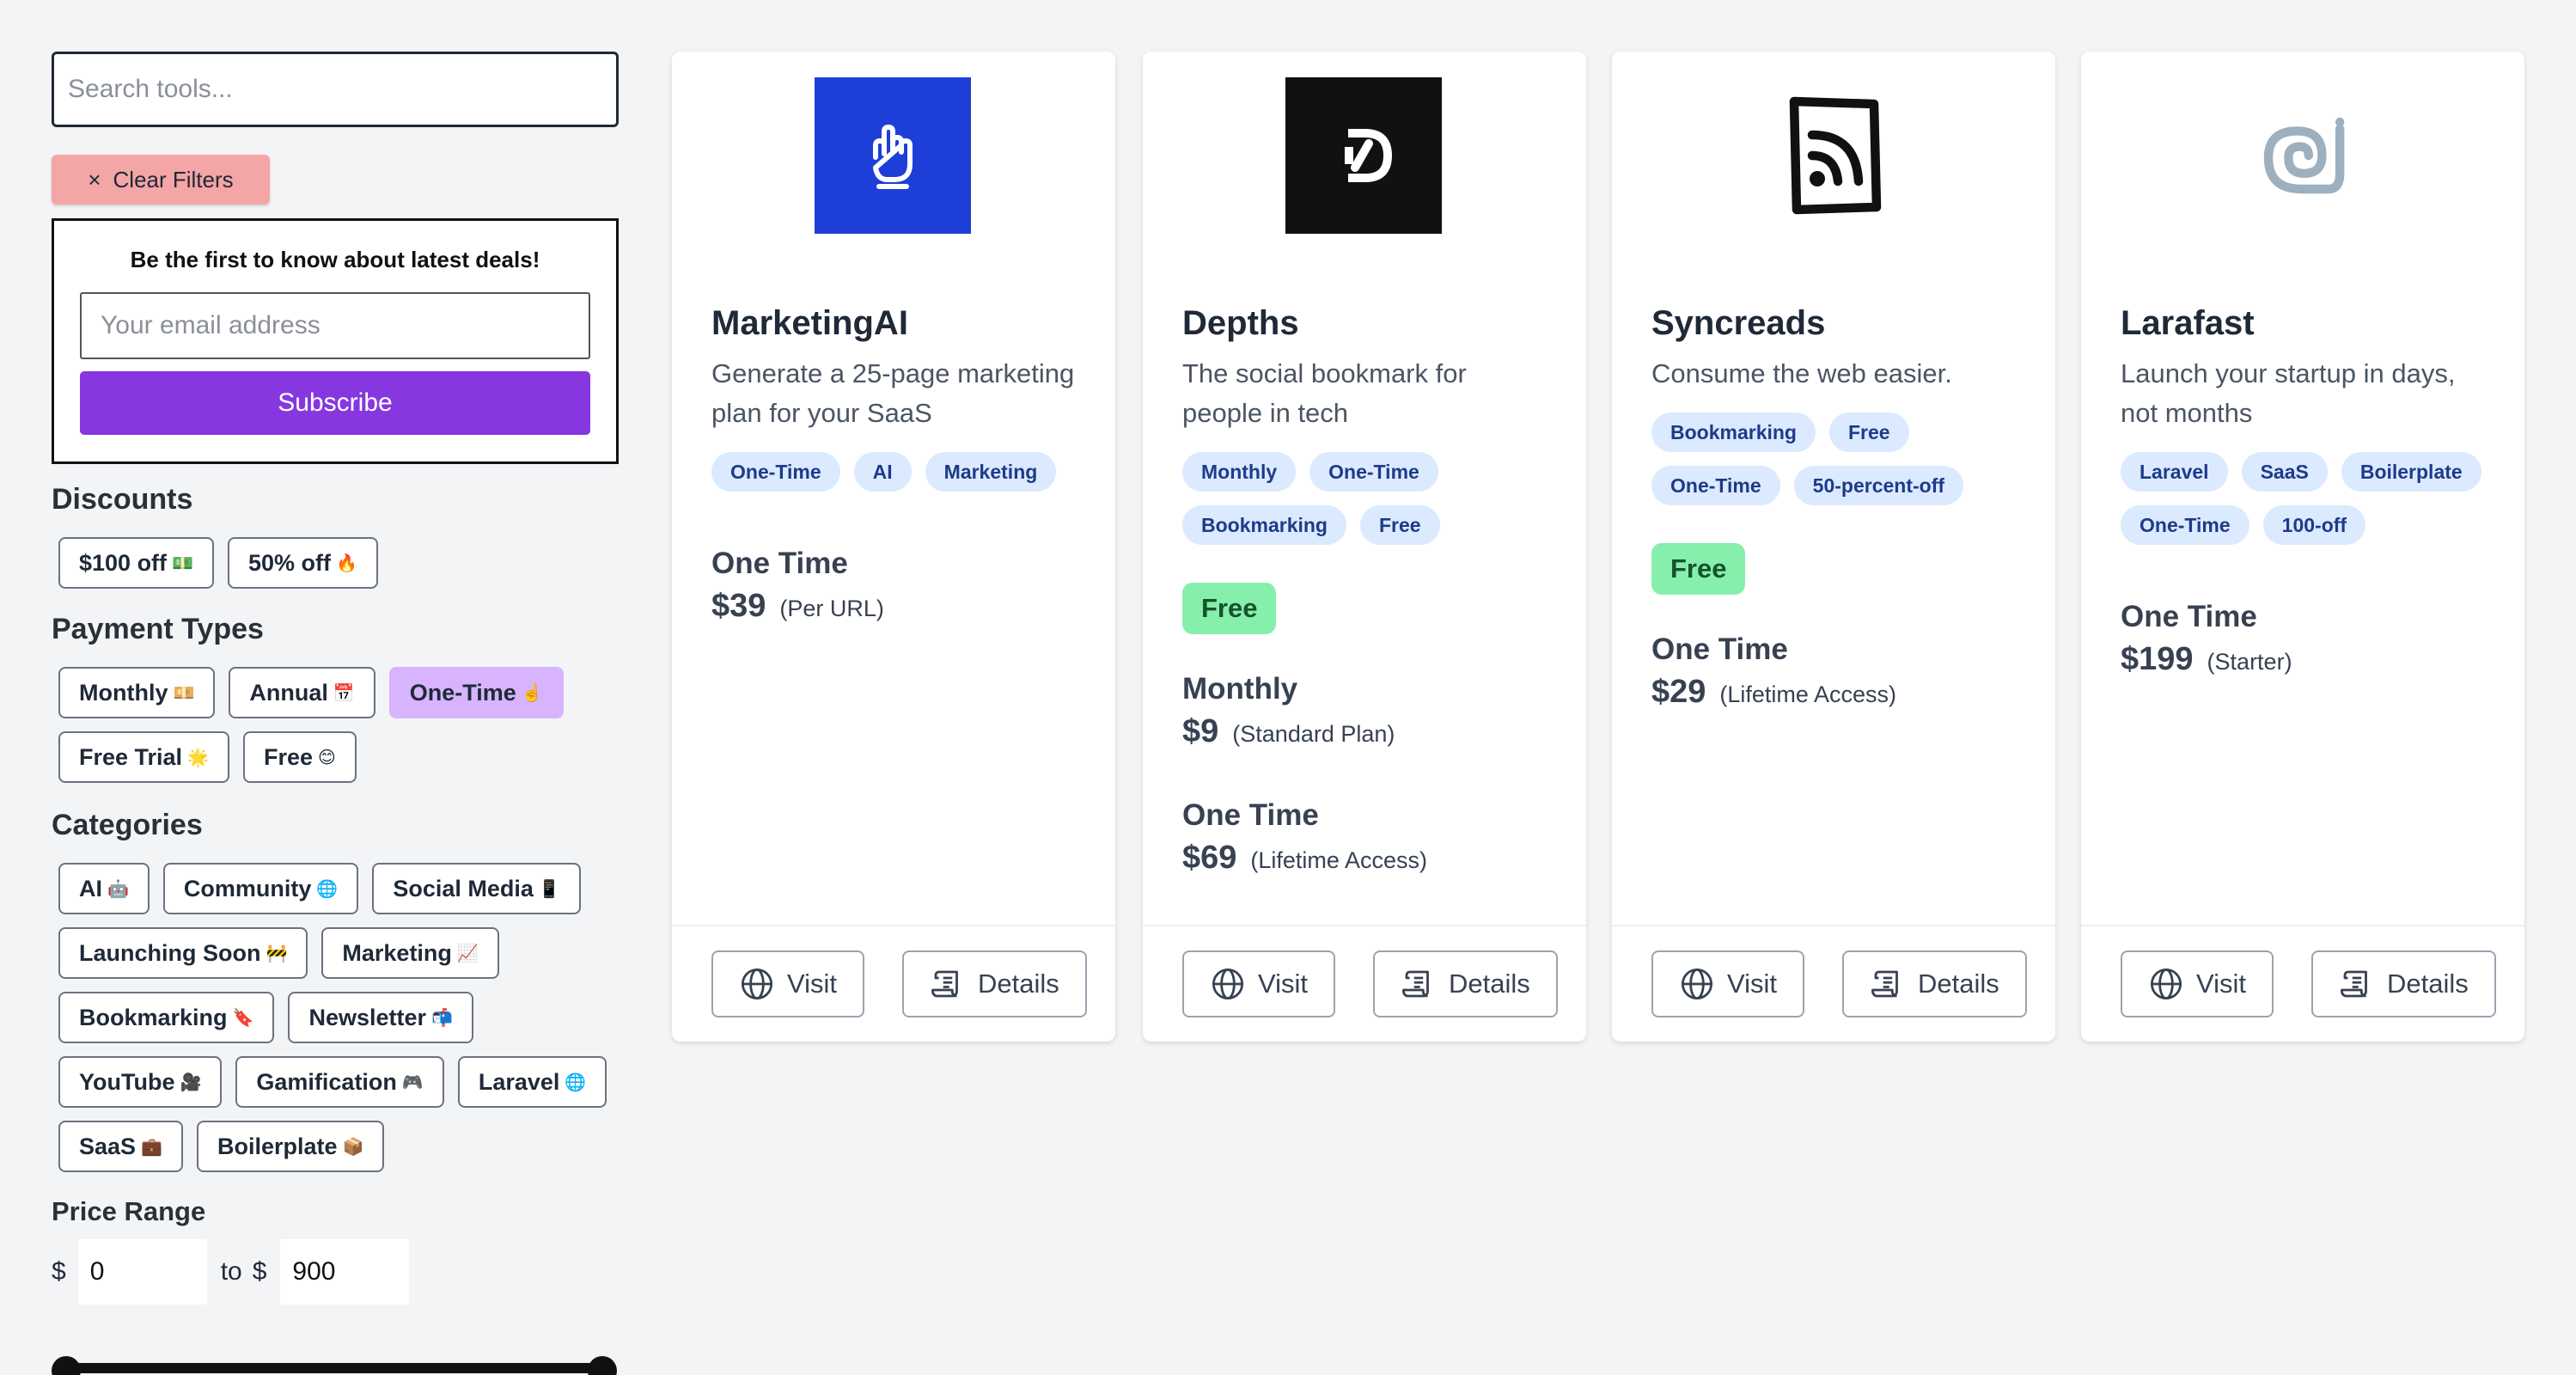  Describe the element at coordinates (170, 952) in the screenshot. I see `chip-label: Launching Soon` at that location.